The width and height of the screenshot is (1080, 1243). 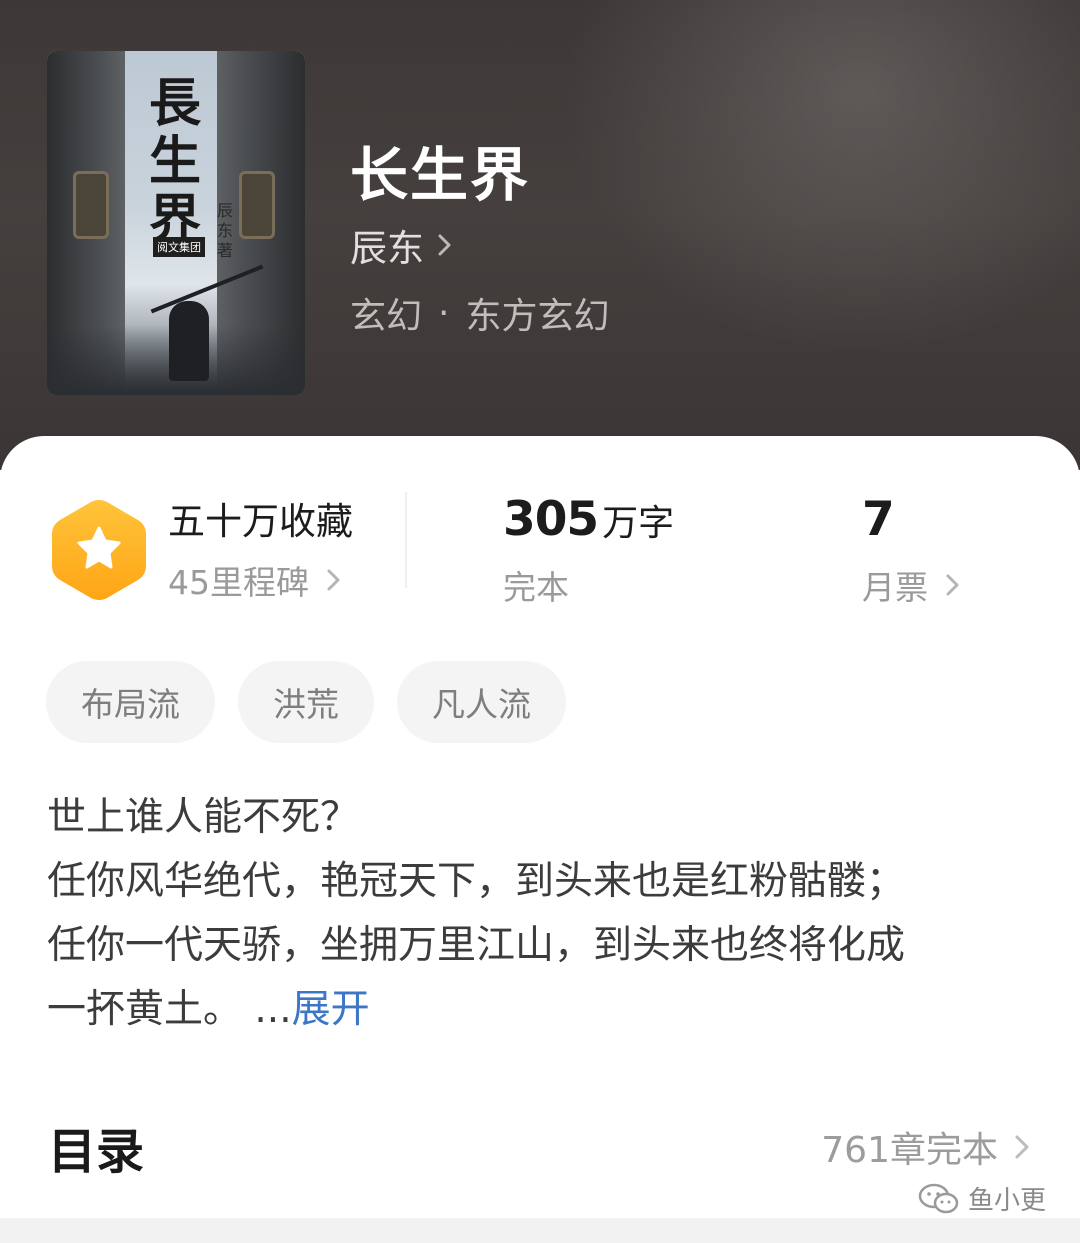 I want to click on monthly-votes-number: 7, so click(x=878, y=519).